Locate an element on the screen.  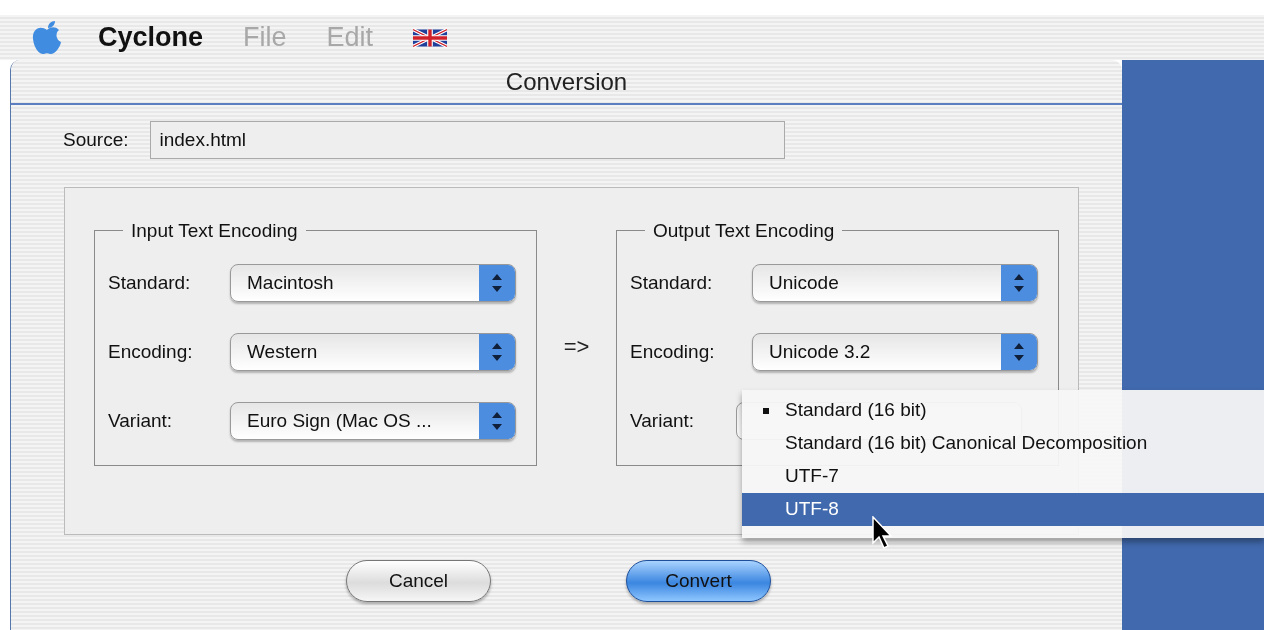
check-mark-icon is located at coordinates (765, 410).